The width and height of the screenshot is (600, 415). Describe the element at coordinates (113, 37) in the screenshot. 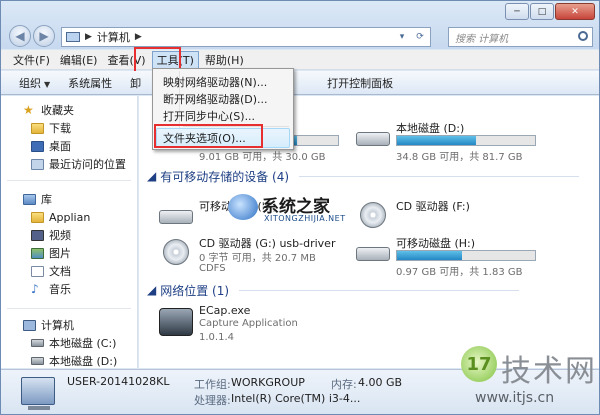

I see `breadcrumb-computer: 计算机` at that location.